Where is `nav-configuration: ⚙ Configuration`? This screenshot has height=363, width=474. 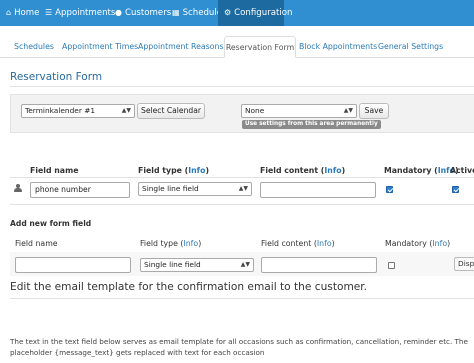 nav-configuration: ⚙ Configuration is located at coordinates (255, 13).